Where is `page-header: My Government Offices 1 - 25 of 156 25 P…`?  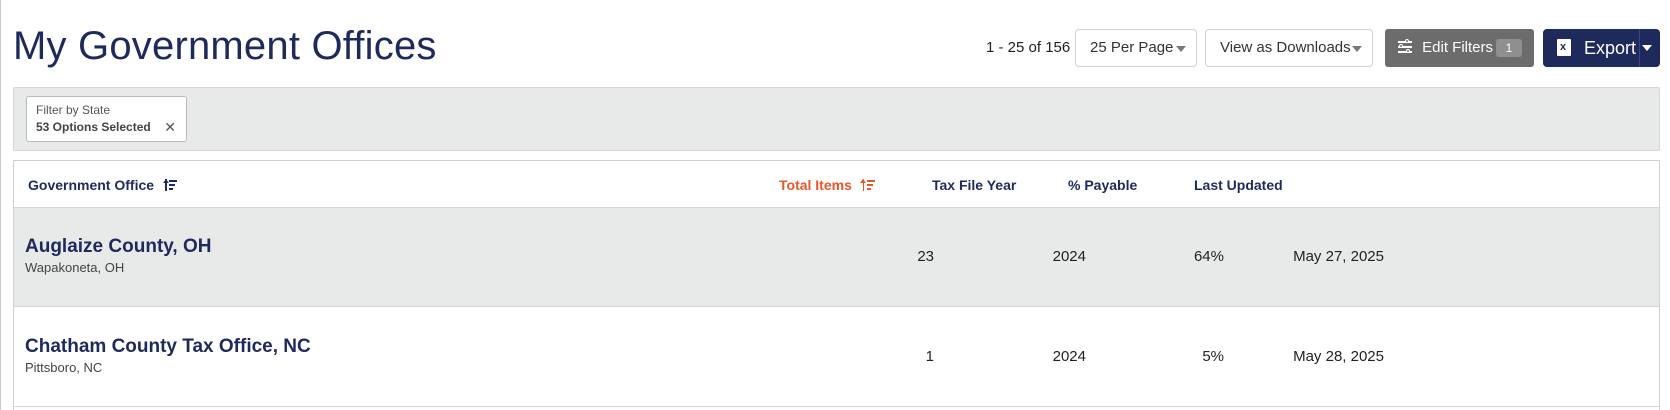
page-header: My Government Offices 1 - 25 of 156 25 P… is located at coordinates (836, 48).